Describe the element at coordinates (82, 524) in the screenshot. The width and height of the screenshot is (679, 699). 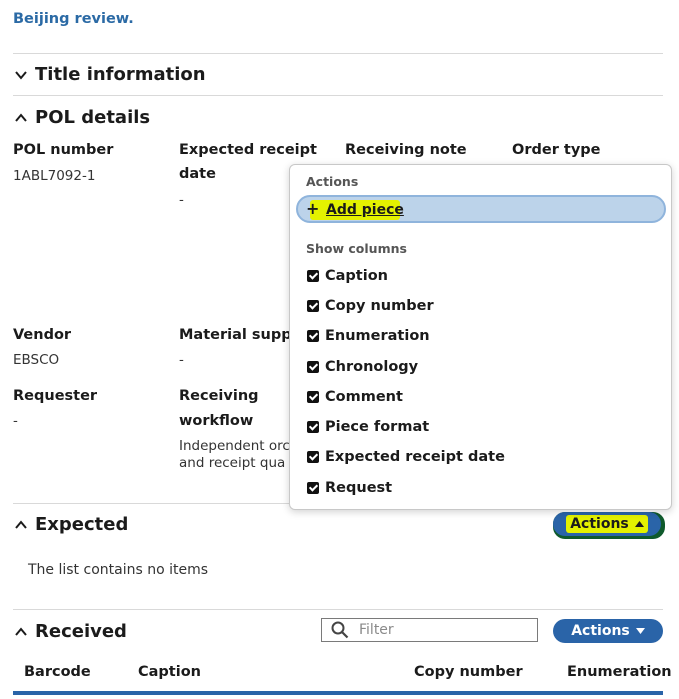
I see `section-title: Expected` at that location.